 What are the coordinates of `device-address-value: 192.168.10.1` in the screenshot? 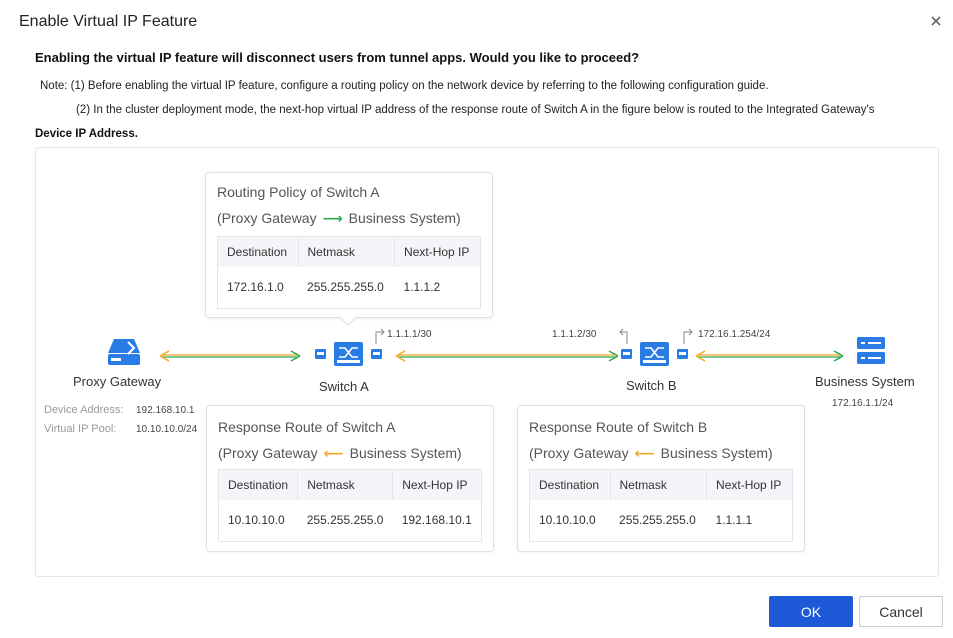 It's located at (165, 410).